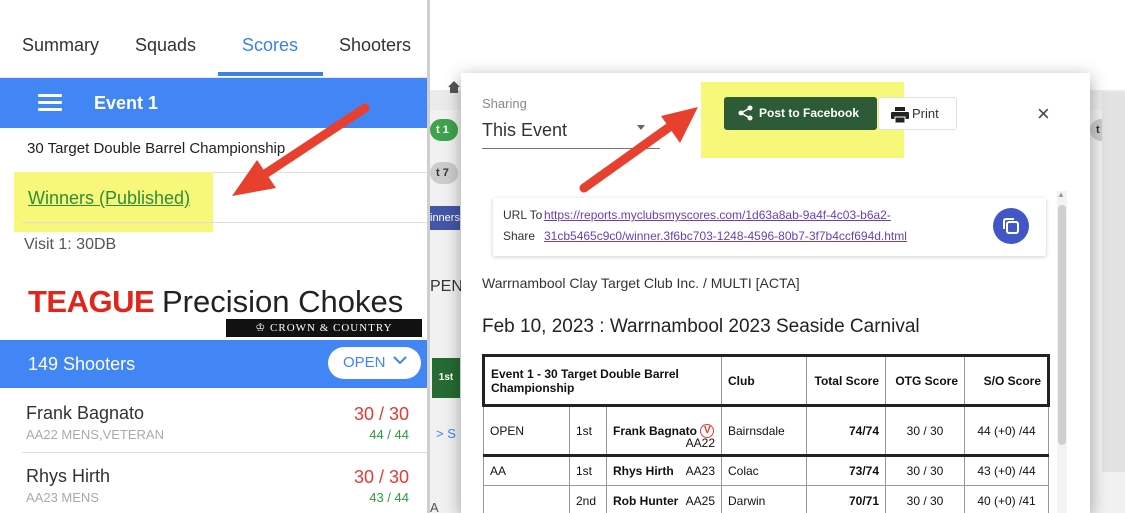 The width and height of the screenshot is (1125, 513). Describe the element at coordinates (324, 328) in the screenshot. I see `sponsor-partner: ♔ CROWN & COUNTRY` at that location.